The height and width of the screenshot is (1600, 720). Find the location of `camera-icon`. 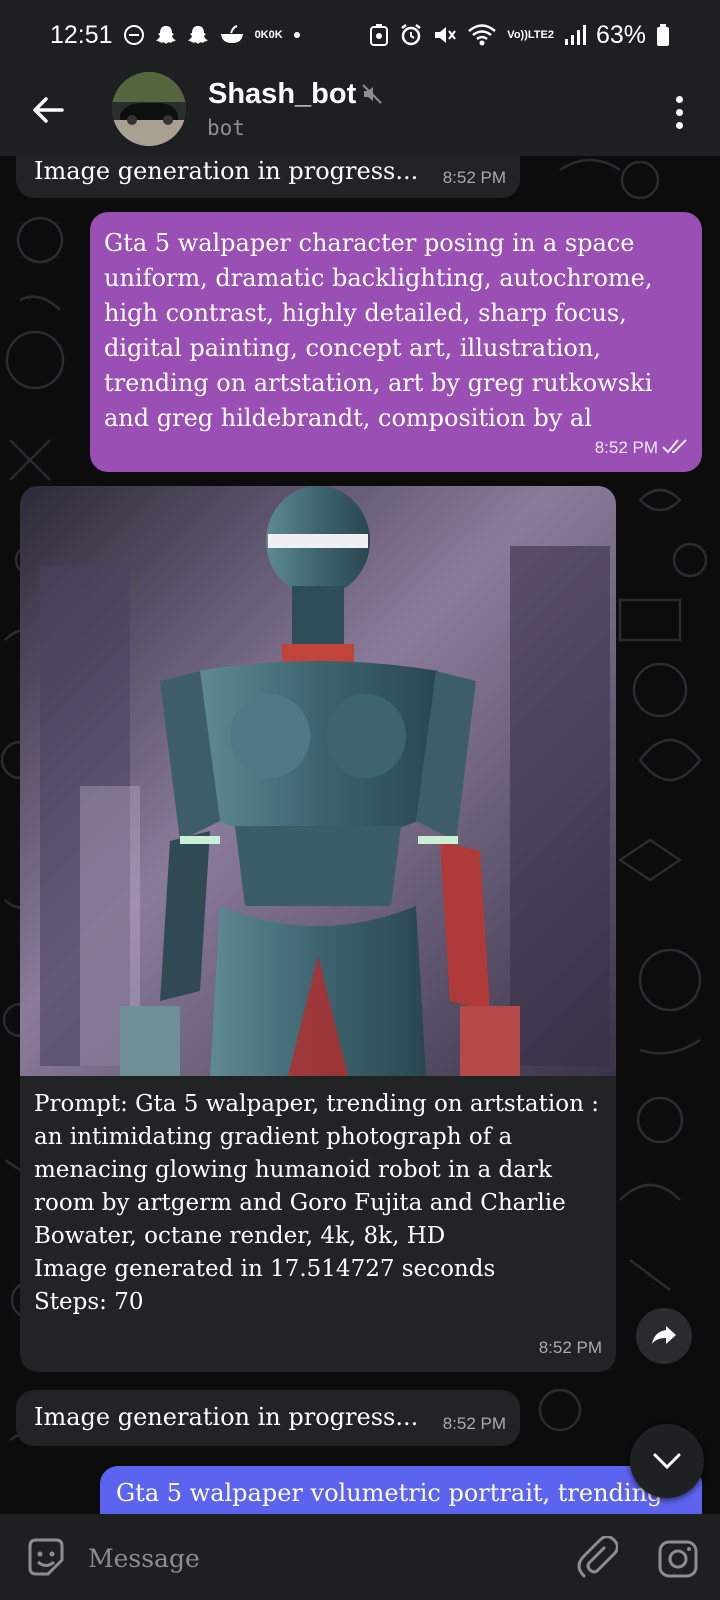

camera-icon is located at coordinates (678, 1559).